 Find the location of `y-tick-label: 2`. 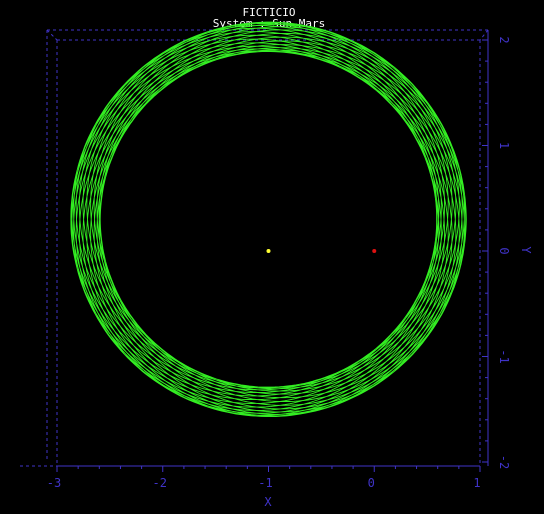

y-tick-label: 2 is located at coordinates (504, 39).